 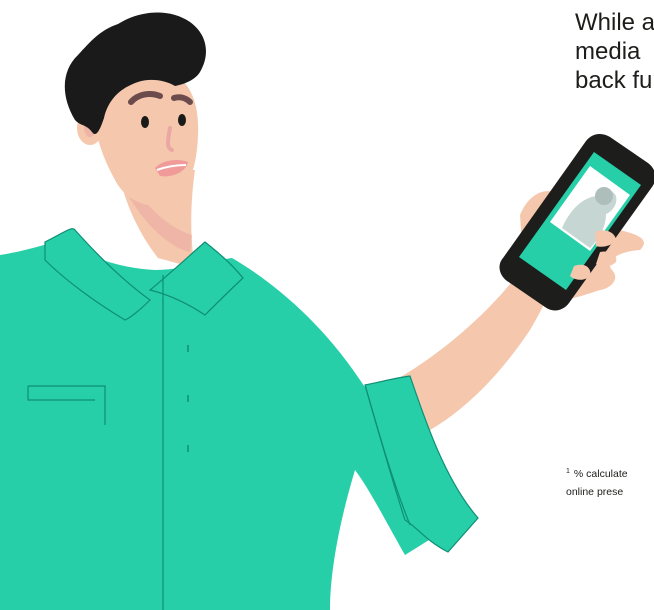 I want to click on footnote-line-1: 1% calculate, so click(x=610, y=473).